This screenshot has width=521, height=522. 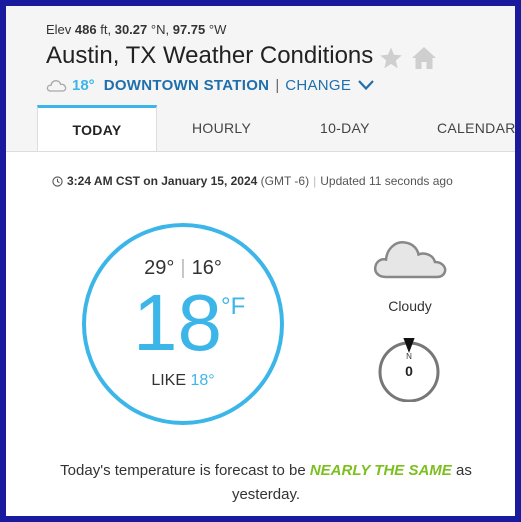 I want to click on home-icon, so click(x=424, y=58).